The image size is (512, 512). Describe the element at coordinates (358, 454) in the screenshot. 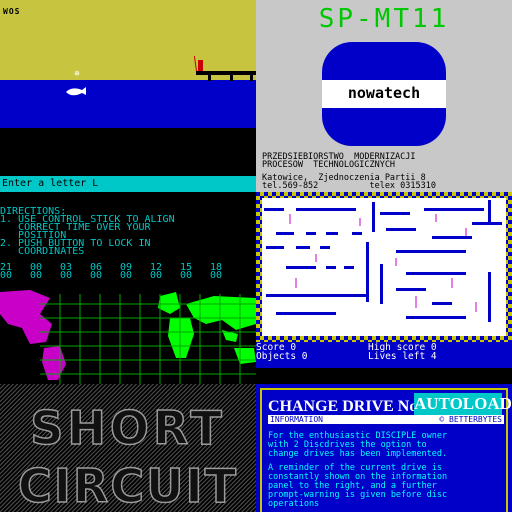

I see `paragraph-line: change drives has been implemented.` at that location.